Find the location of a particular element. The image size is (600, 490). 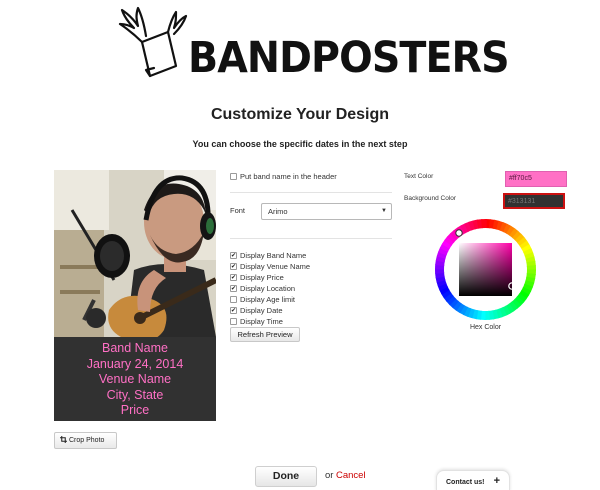

plus-icon: + is located at coordinates (496, 481).